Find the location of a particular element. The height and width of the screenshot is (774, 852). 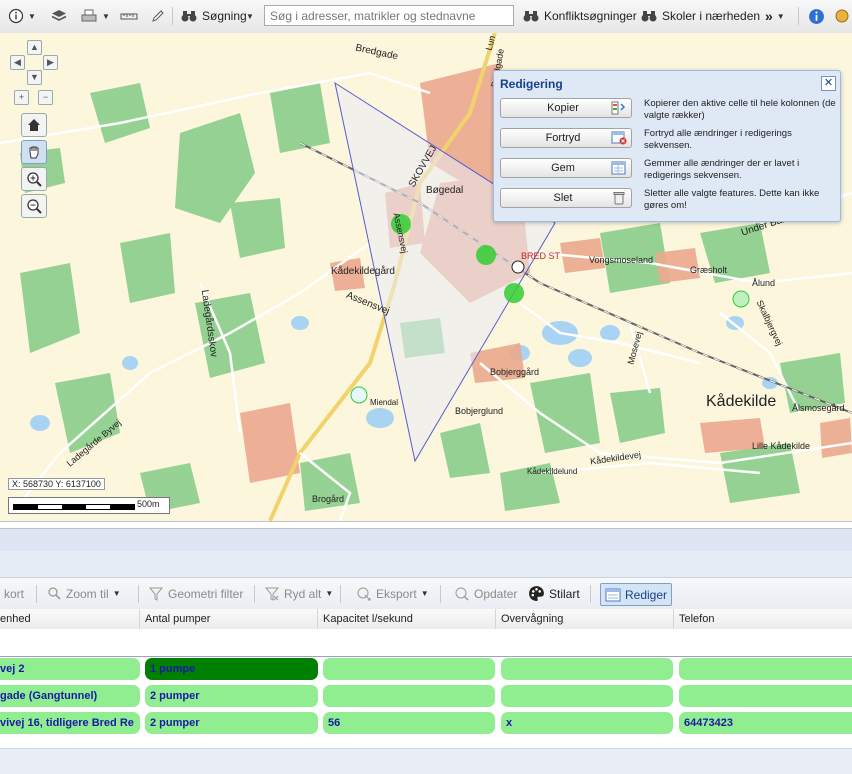

edit-toggle-label: Rediger is located at coordinates (646, 594).